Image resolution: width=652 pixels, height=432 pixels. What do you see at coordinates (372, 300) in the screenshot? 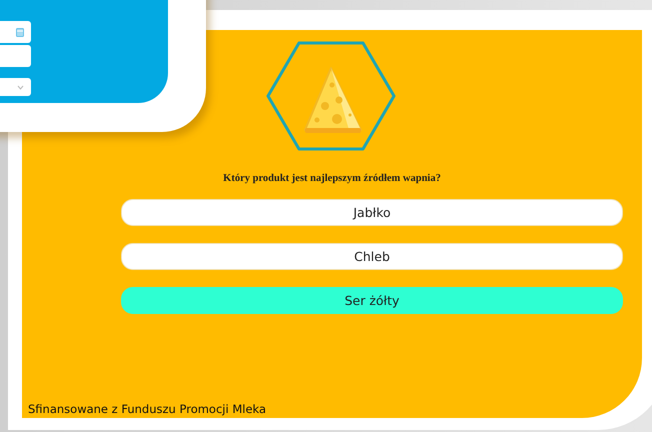
I see `answer-button: Ser żółty` at bounding box center [372, 300].